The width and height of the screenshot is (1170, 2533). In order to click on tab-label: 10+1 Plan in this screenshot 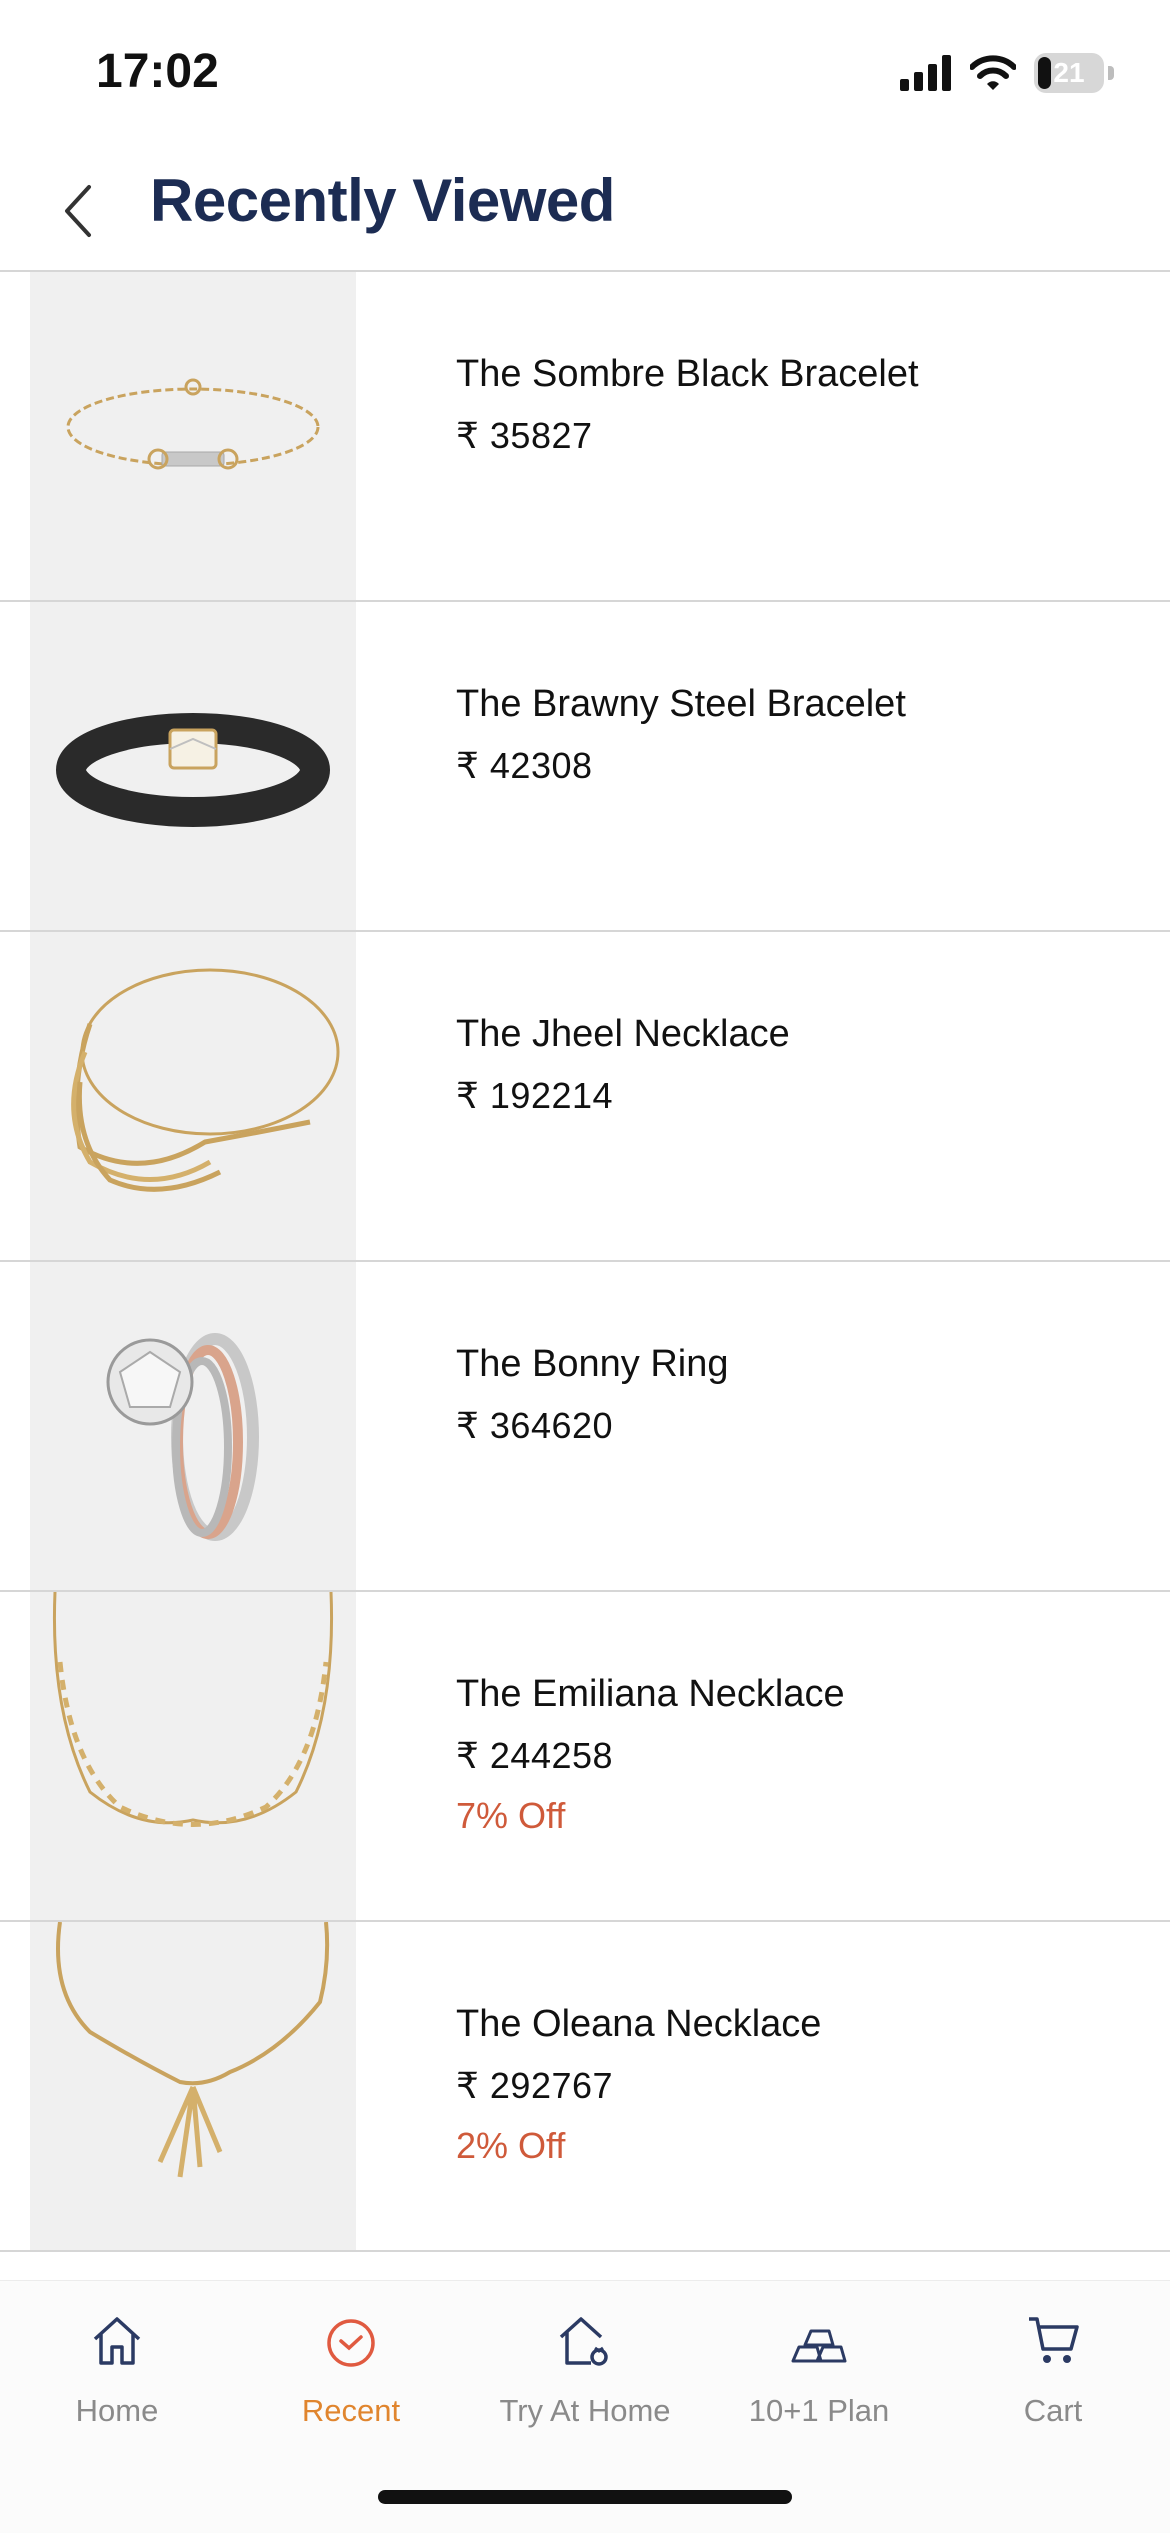, I will do `click(819, 2410)`.